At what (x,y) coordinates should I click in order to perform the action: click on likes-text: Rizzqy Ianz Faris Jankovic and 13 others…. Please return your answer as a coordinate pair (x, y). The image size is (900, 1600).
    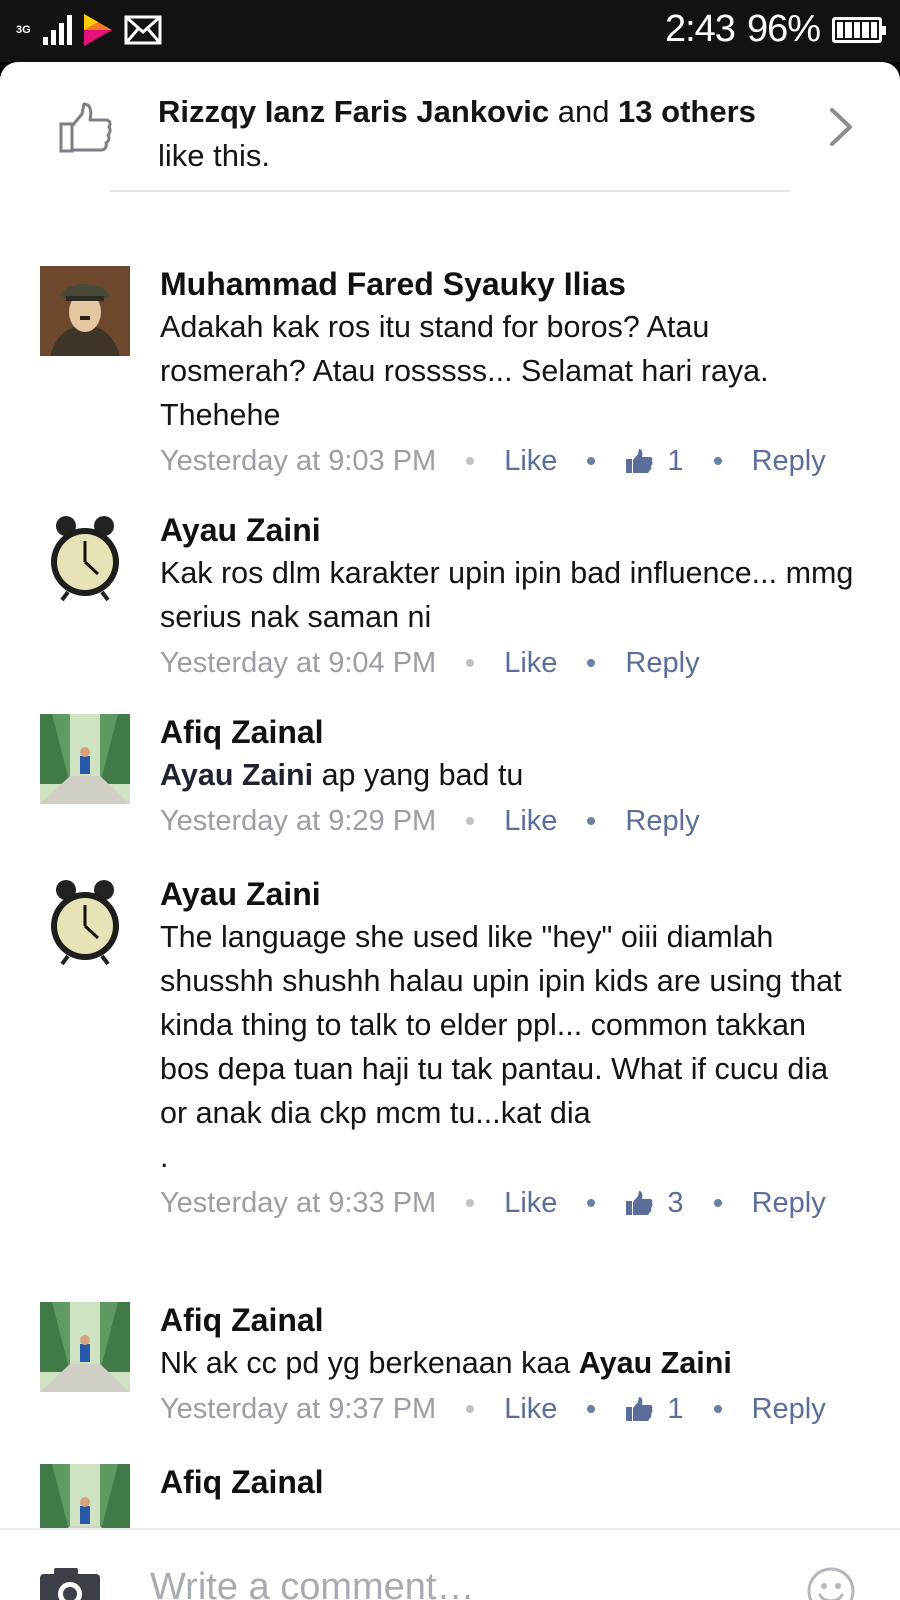
    Looking at the image, I should click on (468, 134).